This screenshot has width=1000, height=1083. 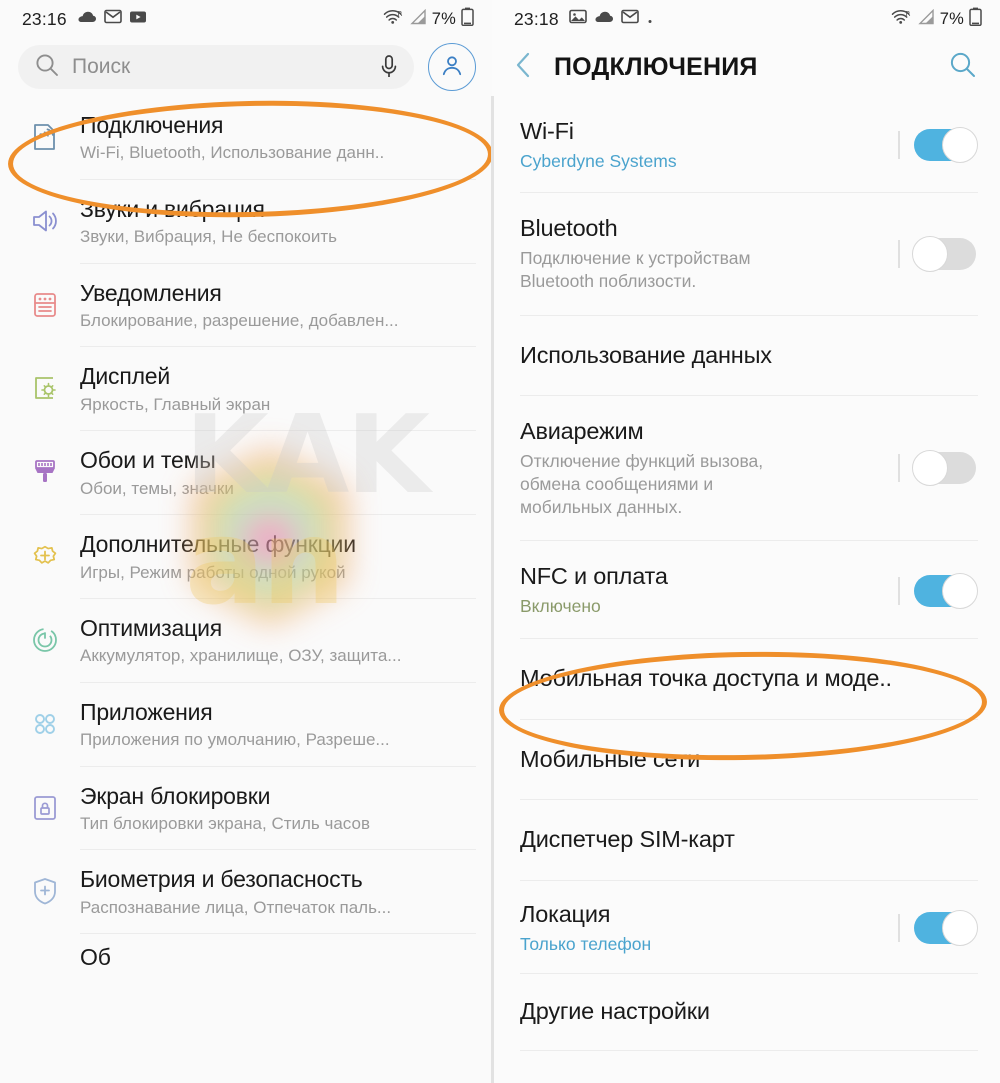 What do you see at coordinates (746, 589) in the screenshot?
I see `connection-item-nfc: NFC и оплата Включено` at bounding box center [746, 589].